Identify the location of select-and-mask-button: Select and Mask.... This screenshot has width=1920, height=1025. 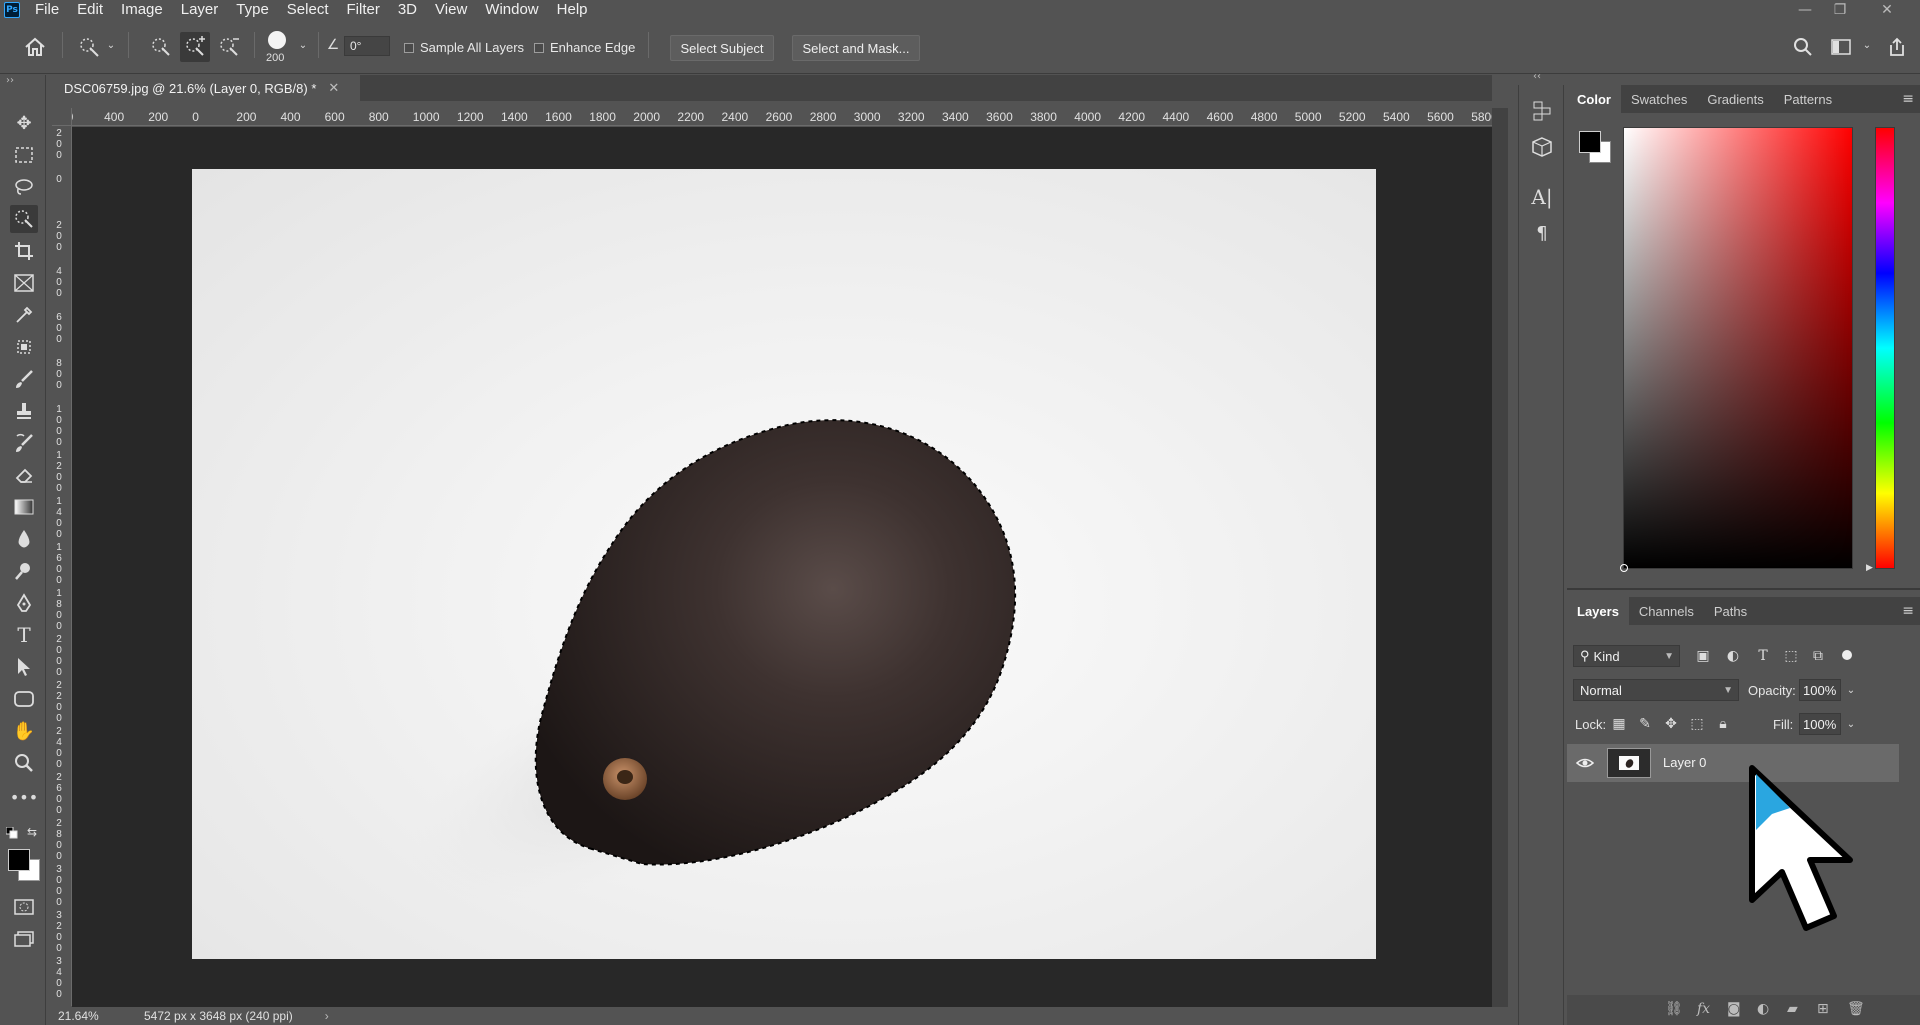
(856, 48).